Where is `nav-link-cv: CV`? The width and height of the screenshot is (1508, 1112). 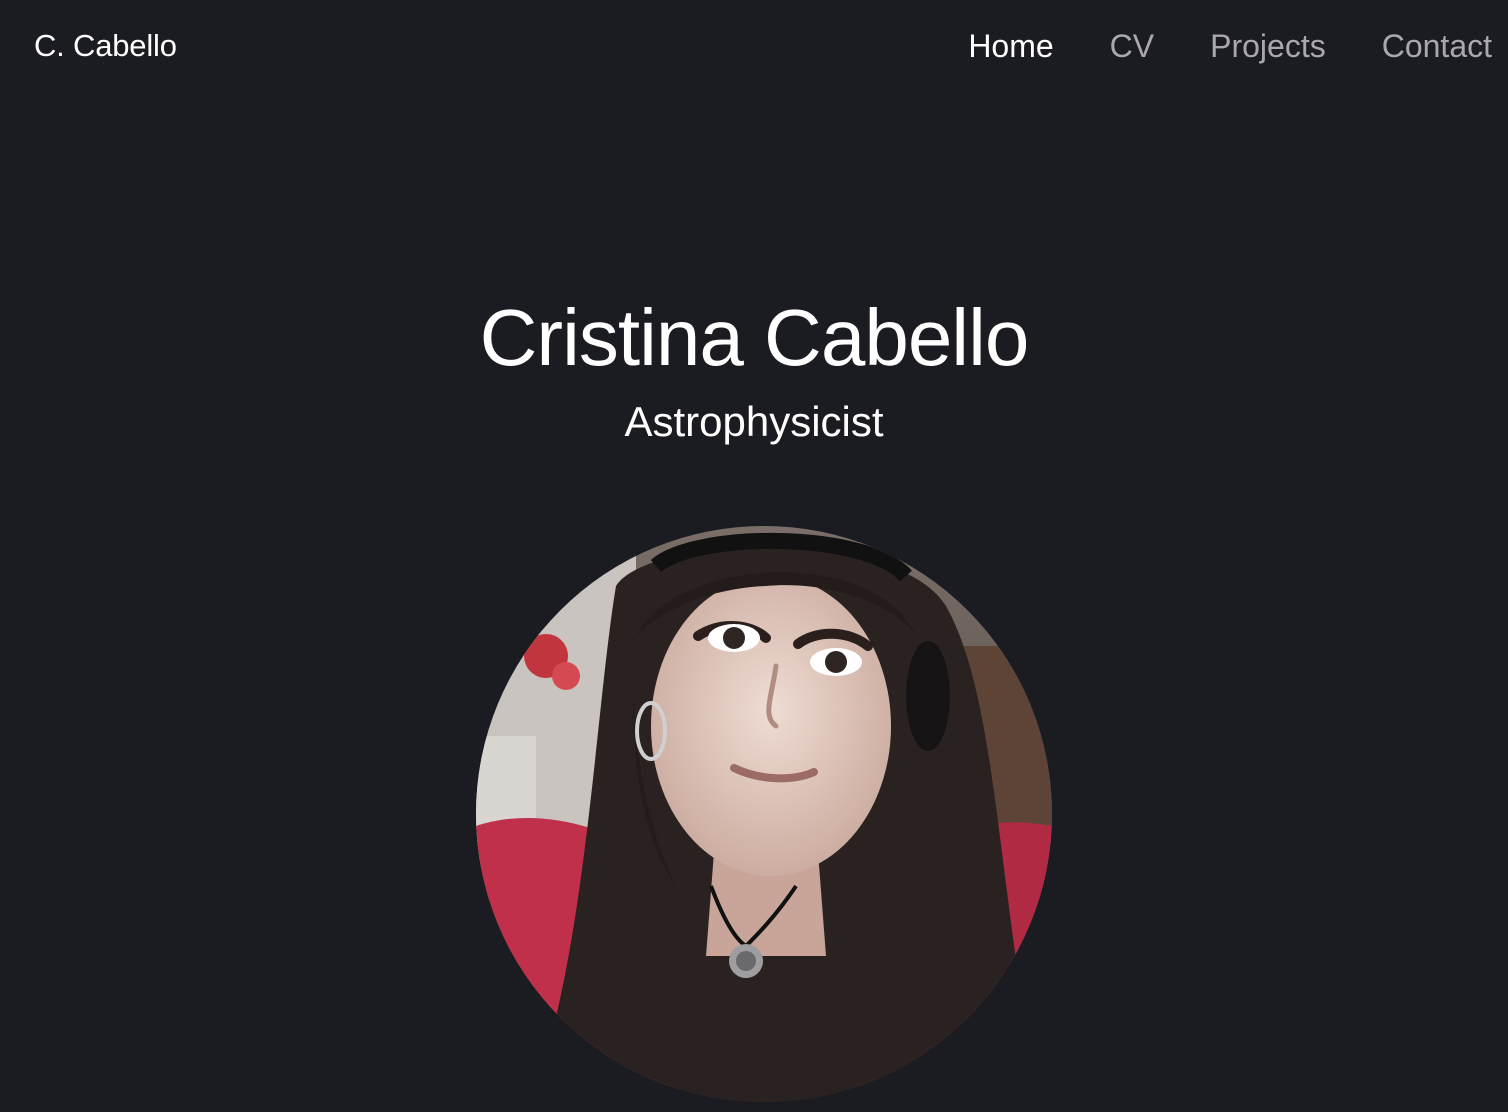 nav-link-cv: CV is located at coordinates (1132, 46).